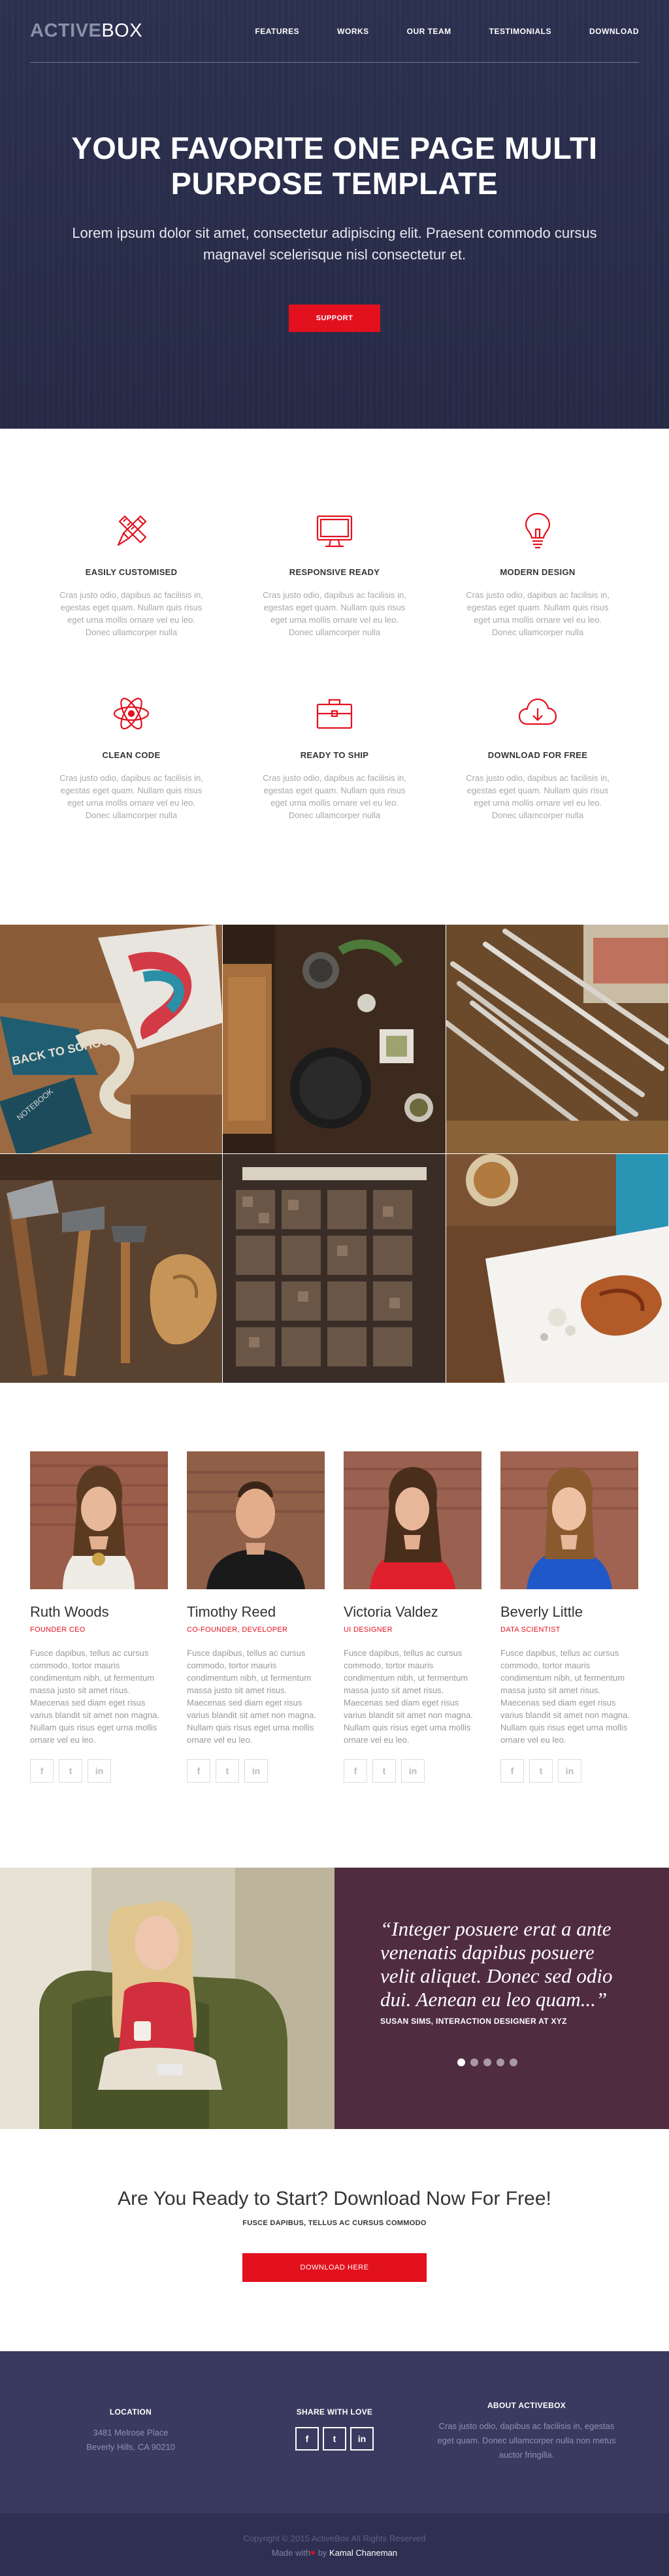  Describe the element at coordinates (130, 2447) in the screenshot. I see `address-line-2: Beverly Hills, CA 90210` at that location.